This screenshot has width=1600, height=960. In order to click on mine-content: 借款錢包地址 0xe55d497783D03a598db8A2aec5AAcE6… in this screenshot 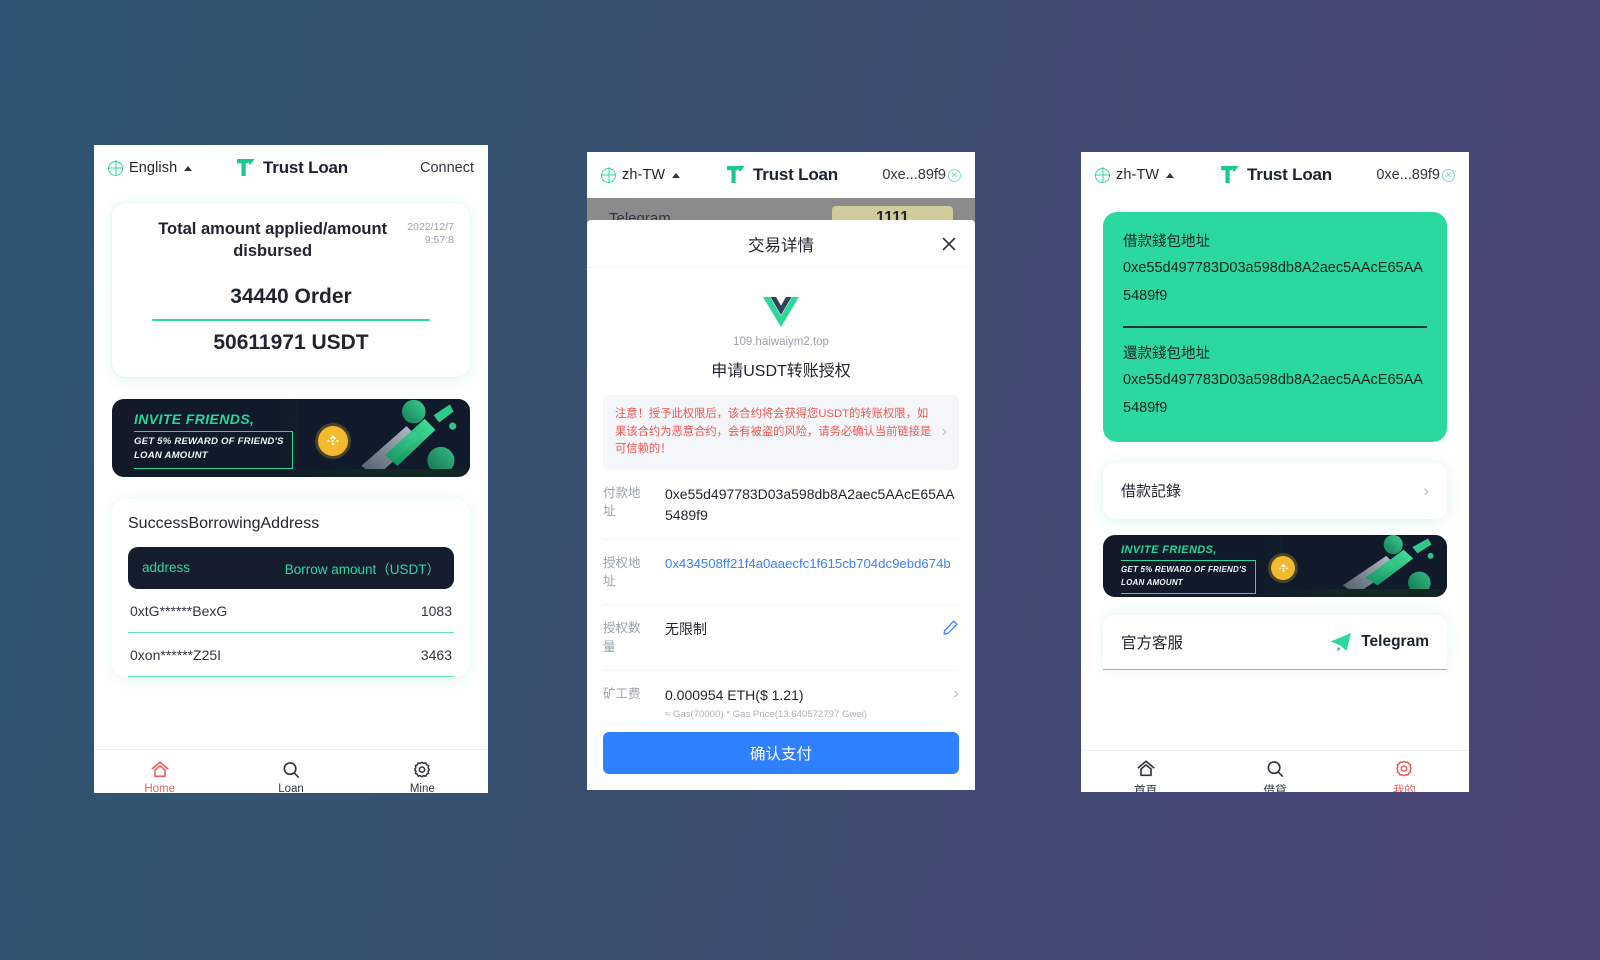, I will do `click(1275, 502)`.